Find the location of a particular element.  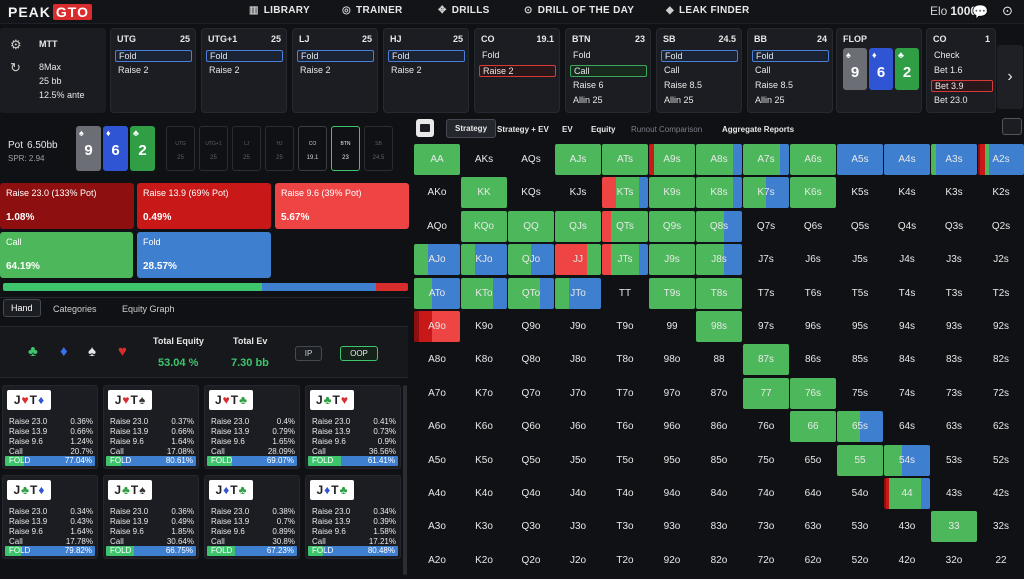

mini-seat: HJ 25 is located at coordinates (279, 148).